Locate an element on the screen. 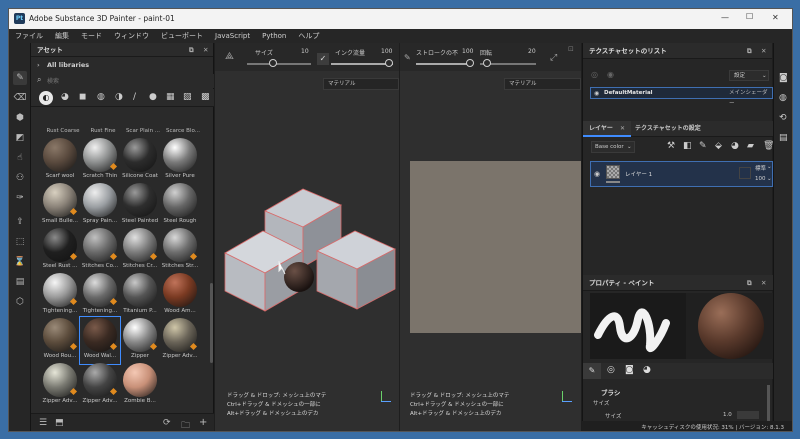 The image size is (800, 439). projection-icon: ⬢ is located at coordinates (20, 118).